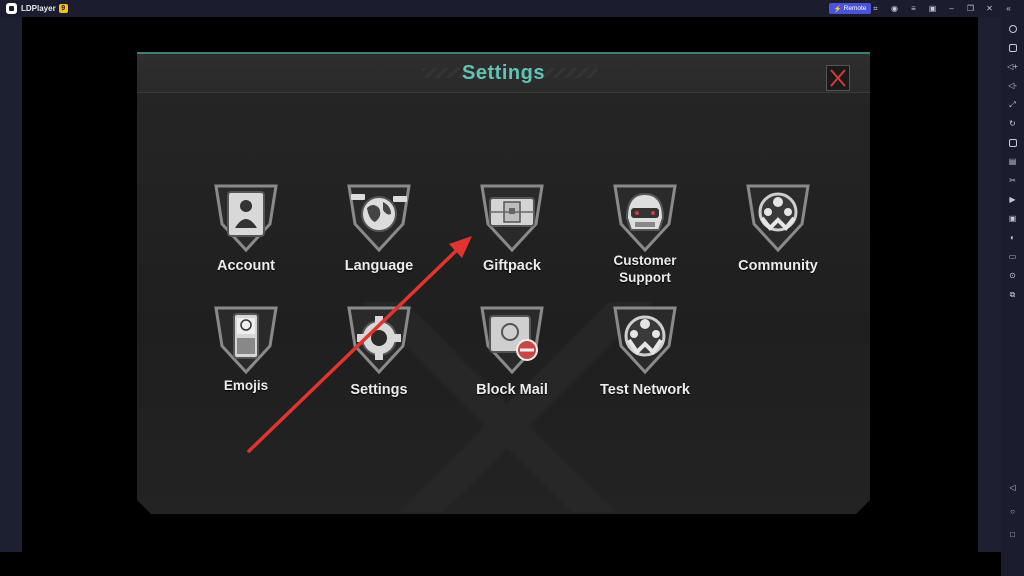  Describe the element at coordinates (1012, 66) in the screenshot. I see `volume-up-icon: ◁+` at that location.